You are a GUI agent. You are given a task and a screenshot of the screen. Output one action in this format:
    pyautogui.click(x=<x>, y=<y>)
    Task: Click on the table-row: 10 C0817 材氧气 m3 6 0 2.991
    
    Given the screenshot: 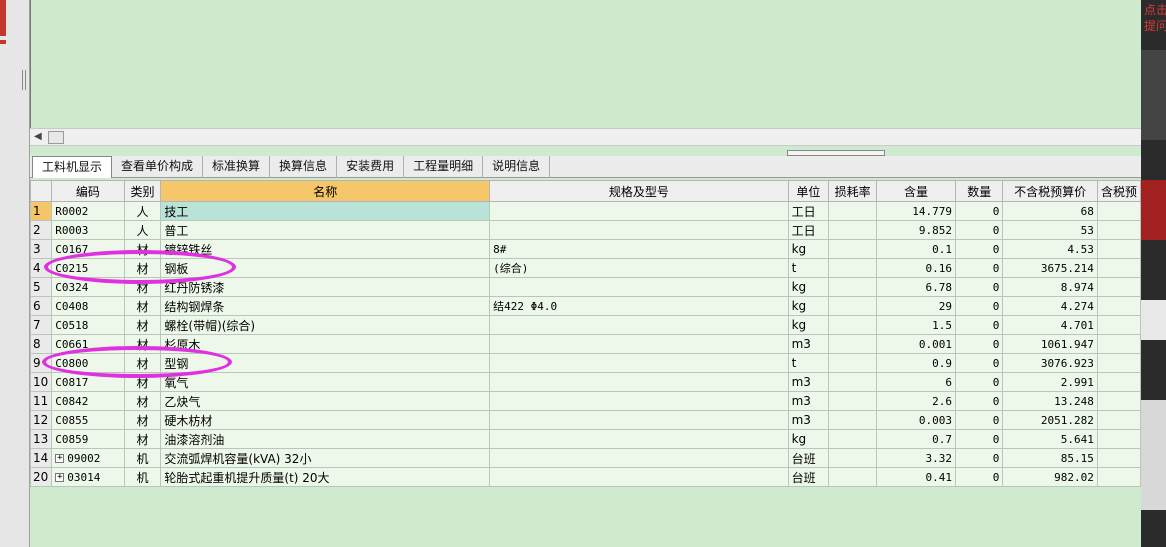 What is the action you would take?
    pyautogui.click(x=585, y=382)
    